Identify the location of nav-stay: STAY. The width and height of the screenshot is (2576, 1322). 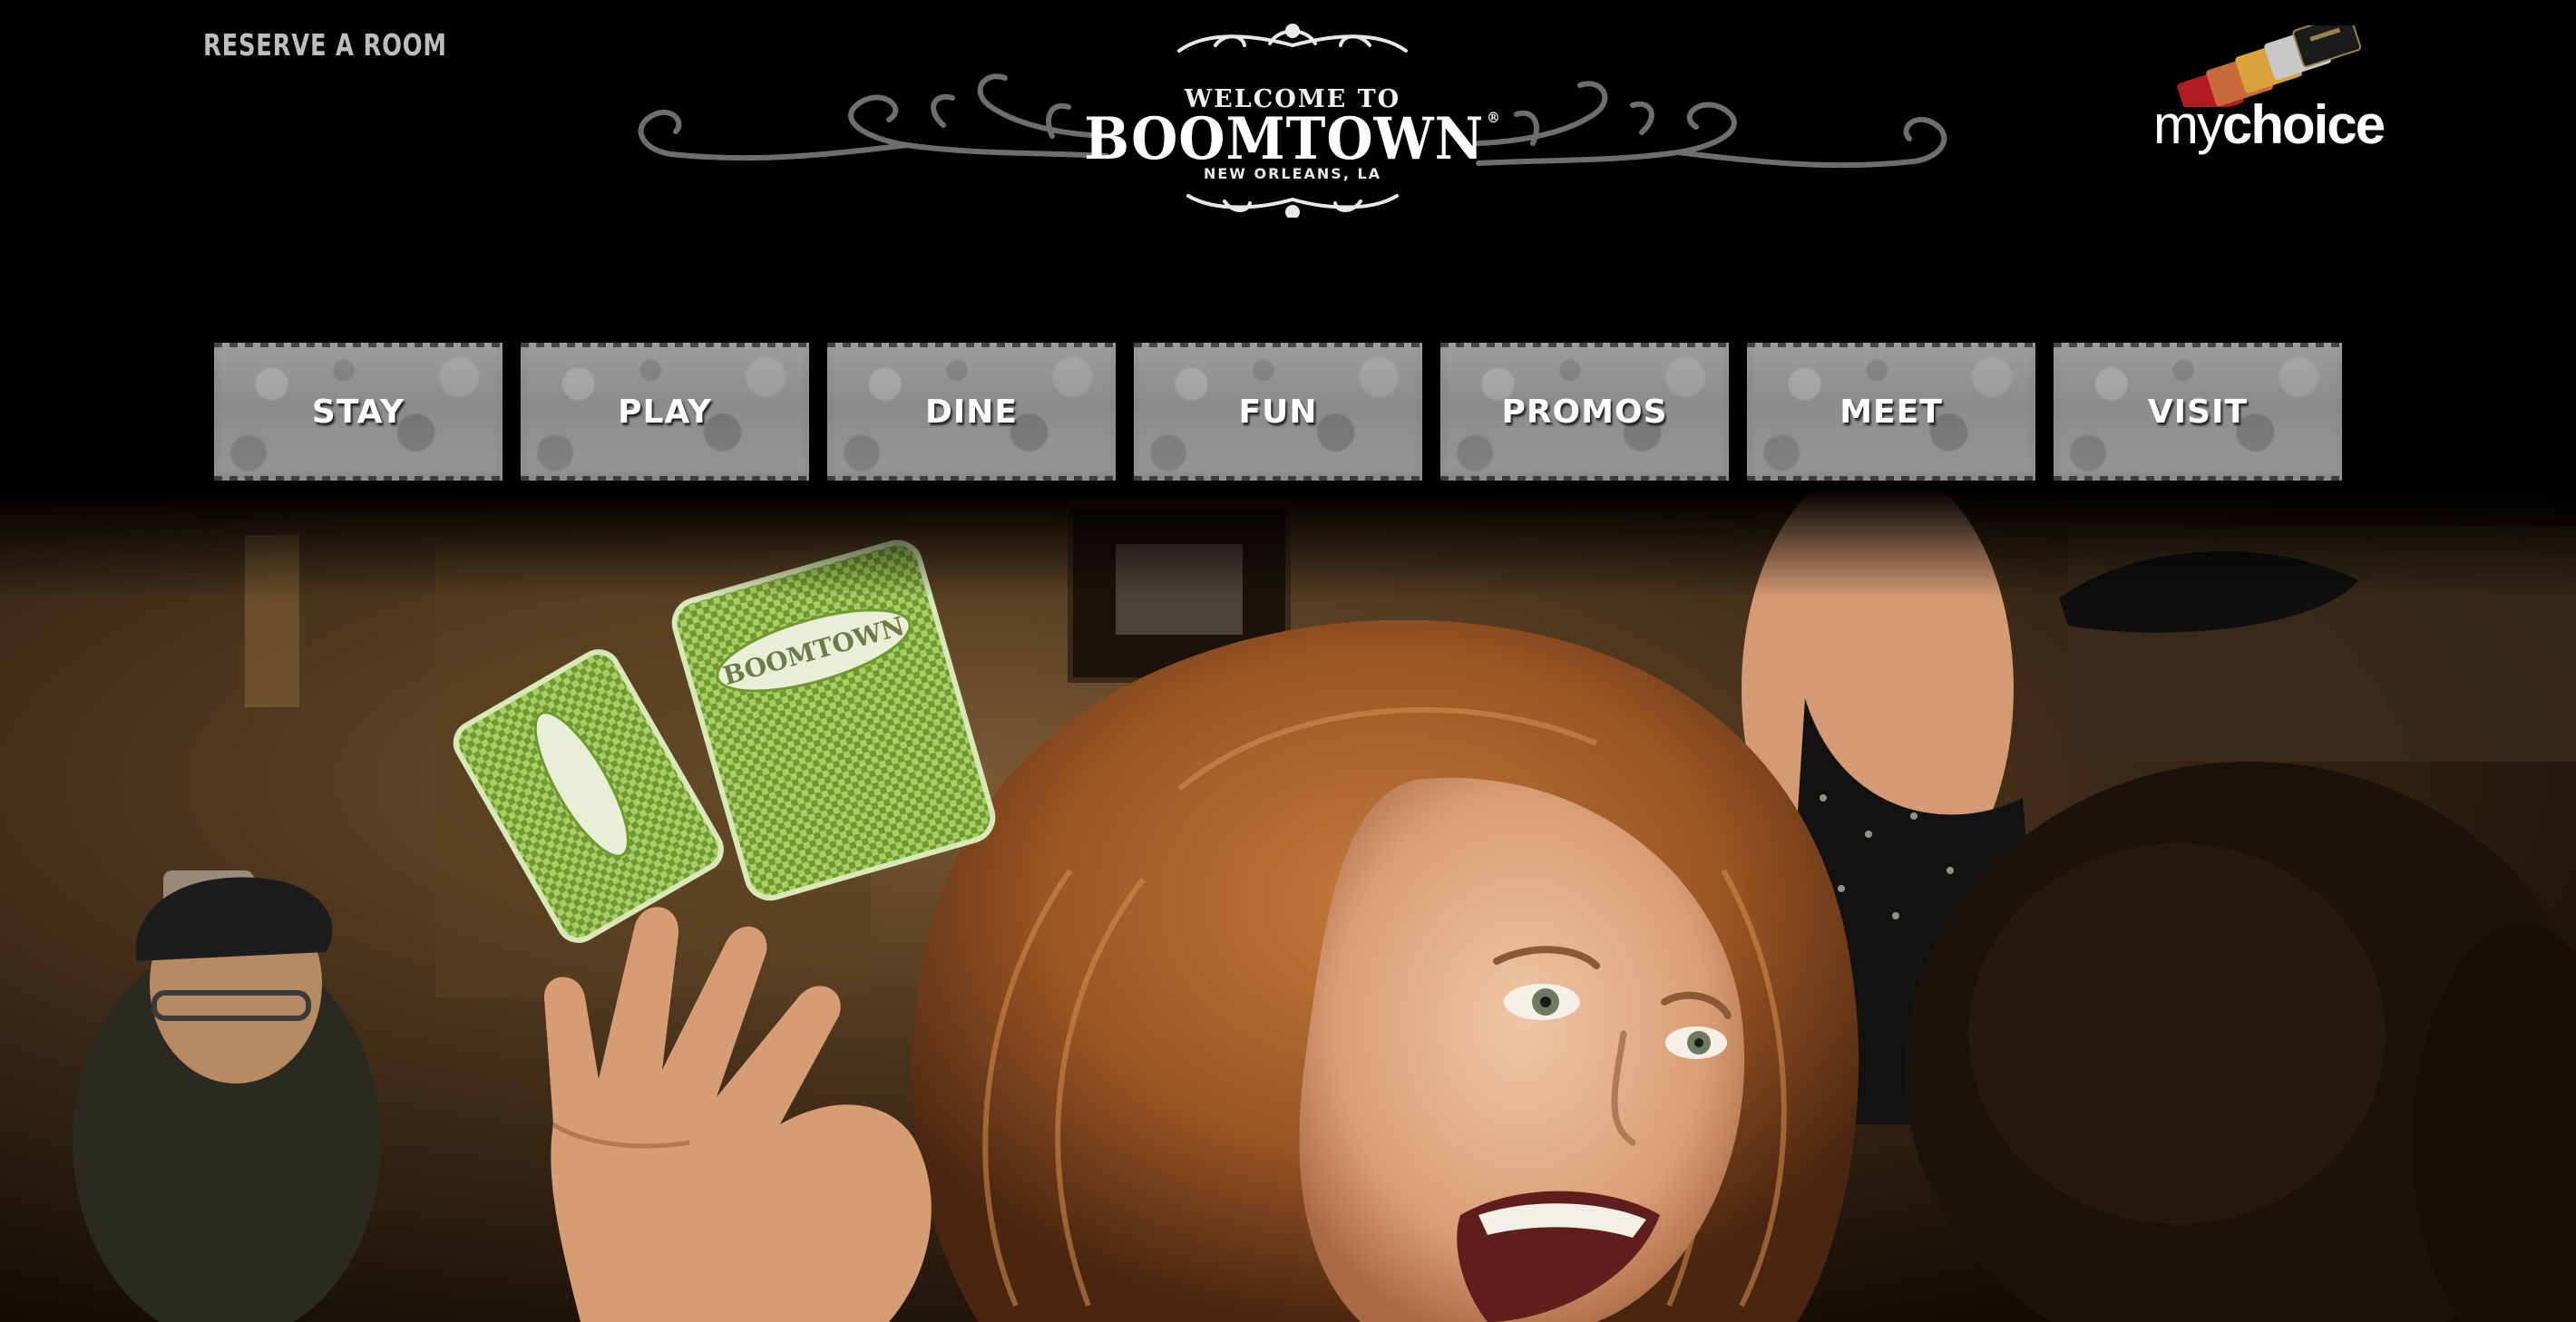
(358, 412).